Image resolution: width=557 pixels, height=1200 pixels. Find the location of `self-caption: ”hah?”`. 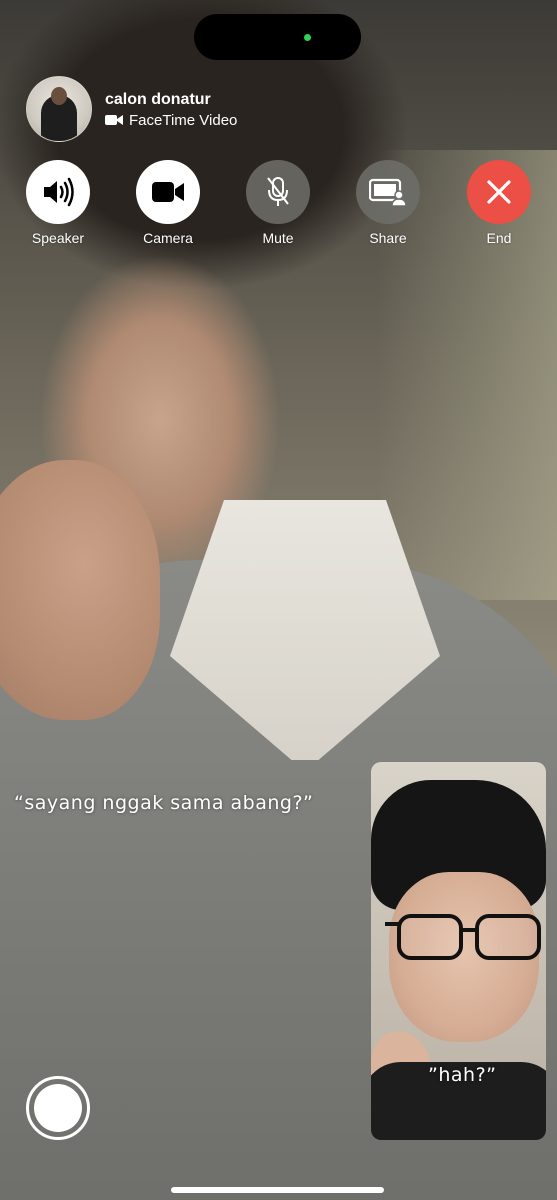

self-caption: ”hah?” is located at coordinates (462, 1075).